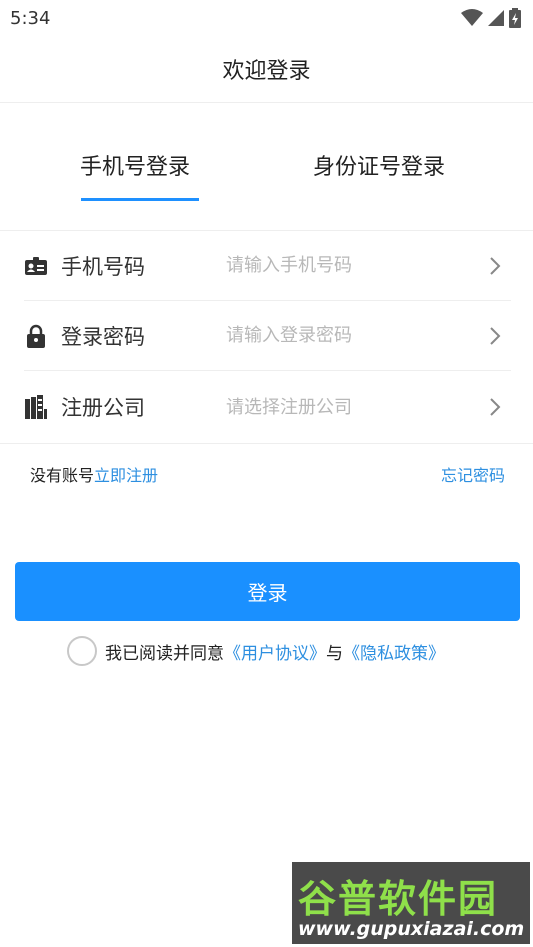 This screenshot has width=533, height=947. Describe the element at coordinates (351, 407) in the screenshot. I see `company-select` at that location.